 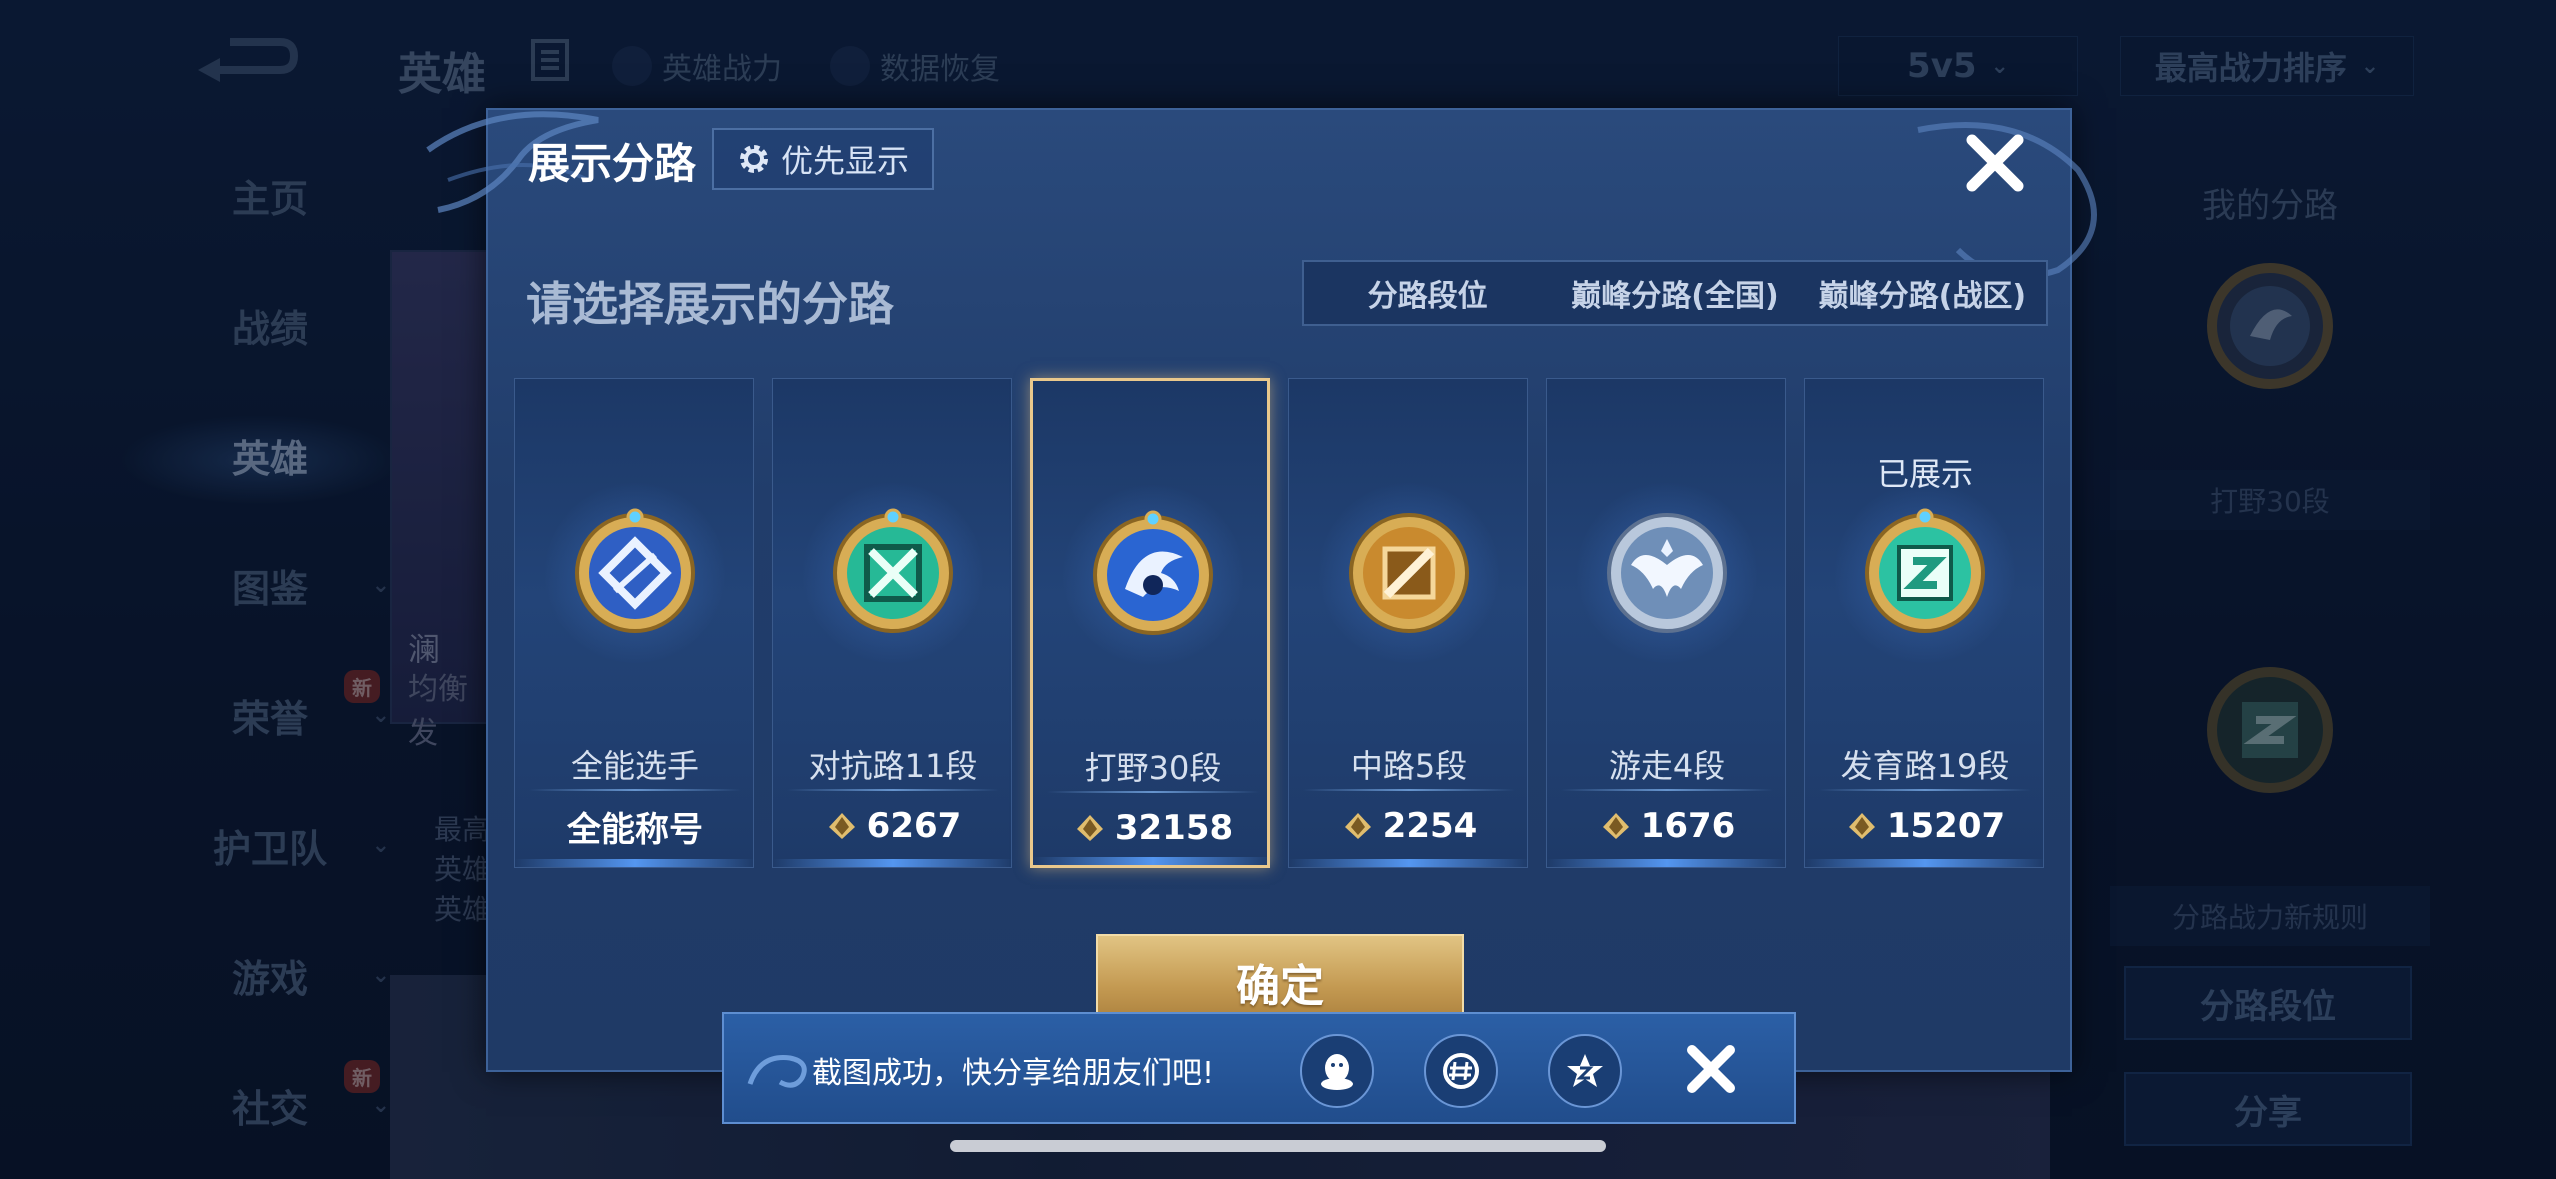 I want to click on sort-select: 最高战力排序 ⌄, so click(x=2267, y=66).